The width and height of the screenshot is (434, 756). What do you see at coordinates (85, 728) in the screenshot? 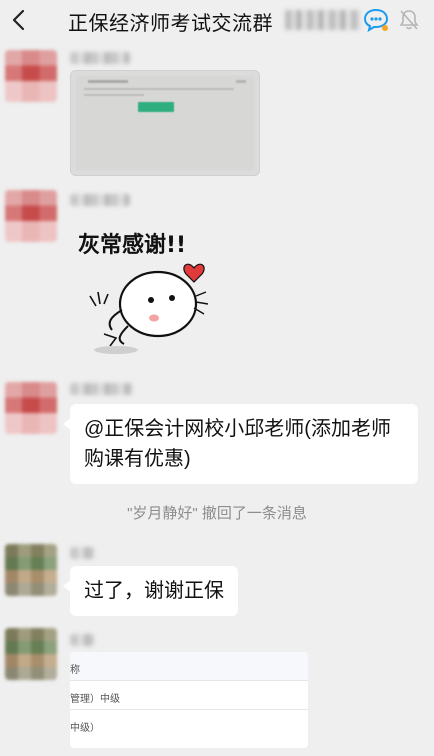
I see `card-row: 中级）` at bounding box center [85, 728].